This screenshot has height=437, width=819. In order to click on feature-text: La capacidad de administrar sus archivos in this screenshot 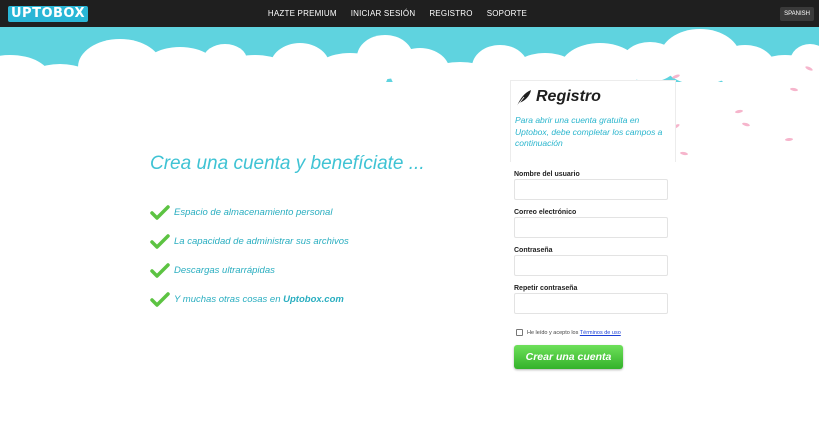, I will do `click(261, 241)`.